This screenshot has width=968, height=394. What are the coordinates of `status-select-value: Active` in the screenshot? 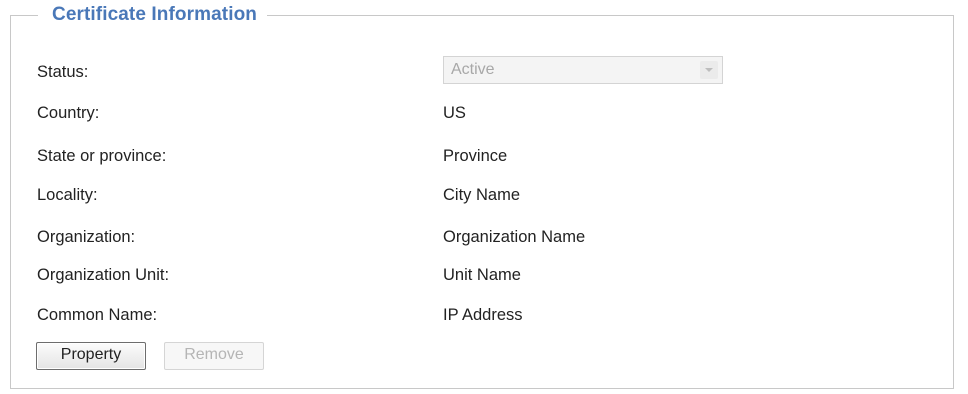 It's located at (473, 69).